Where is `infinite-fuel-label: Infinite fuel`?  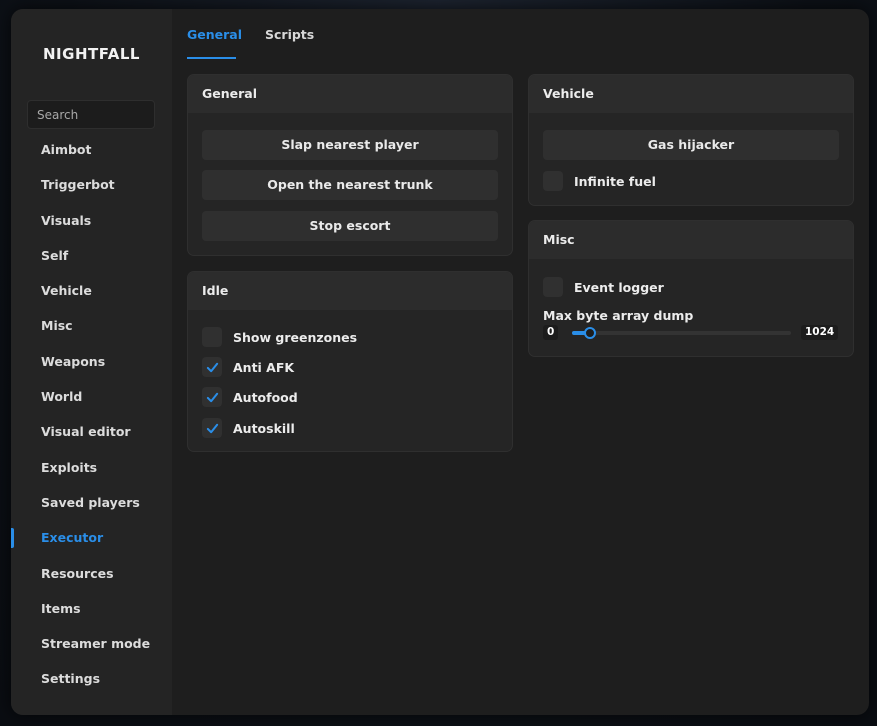 infinite-fuel-label: Infinite fuel is located at coordinates (615, 181).